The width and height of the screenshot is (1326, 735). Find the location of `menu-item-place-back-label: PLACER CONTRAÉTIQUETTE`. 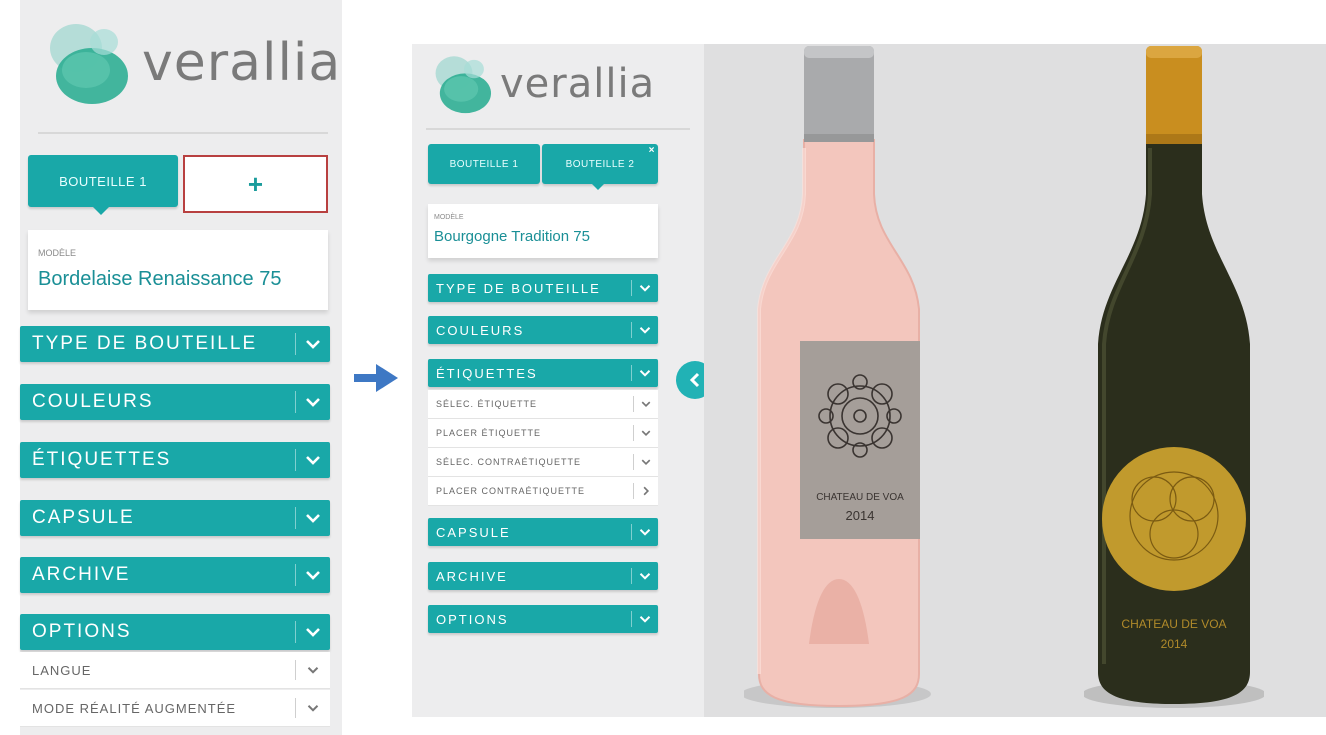

menu-item-place-back-label: PLACER CONTRAÉTIQUETTE is located at coordinates (543, 491).